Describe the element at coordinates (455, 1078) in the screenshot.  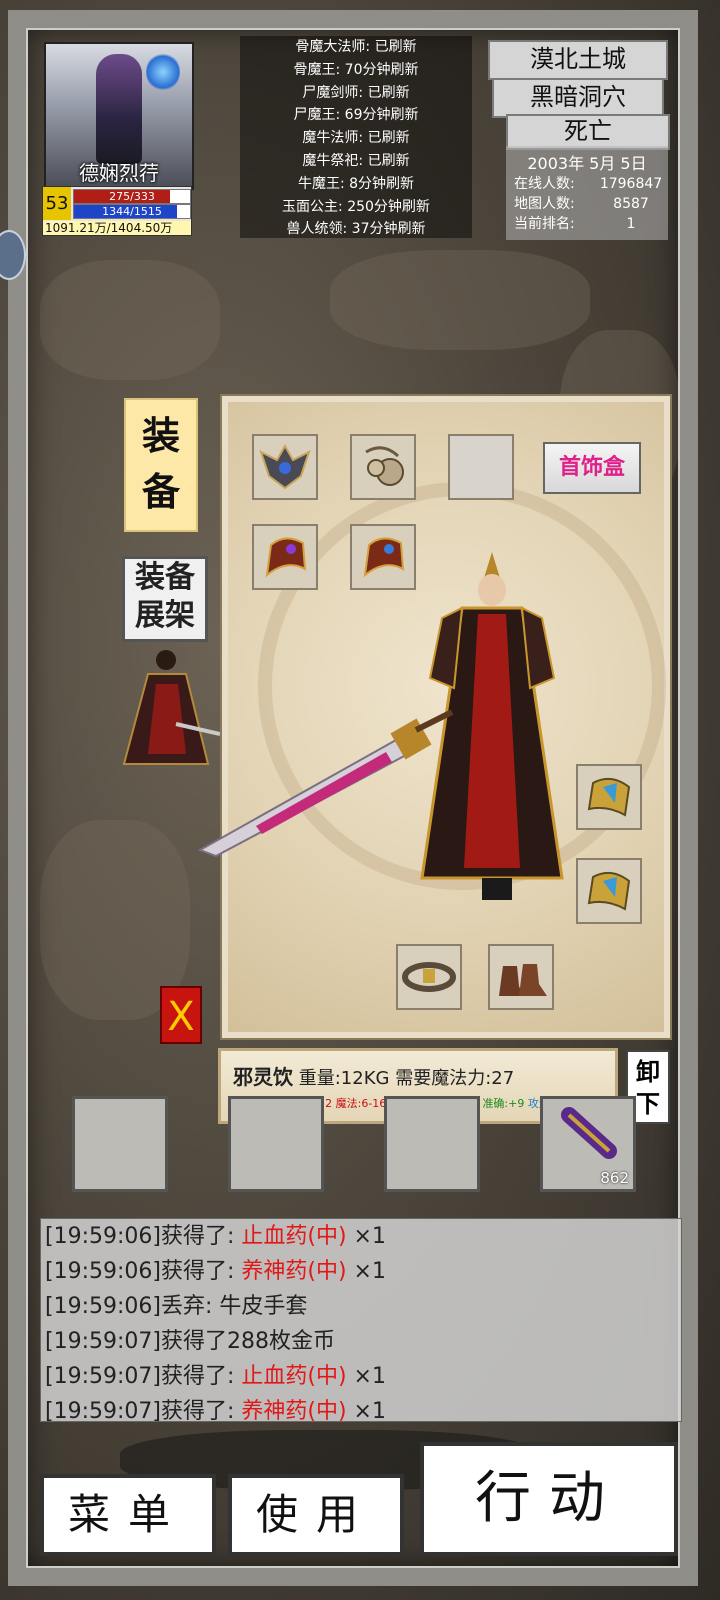
I see `item-requirement: 需要魔法力:27` at that location.